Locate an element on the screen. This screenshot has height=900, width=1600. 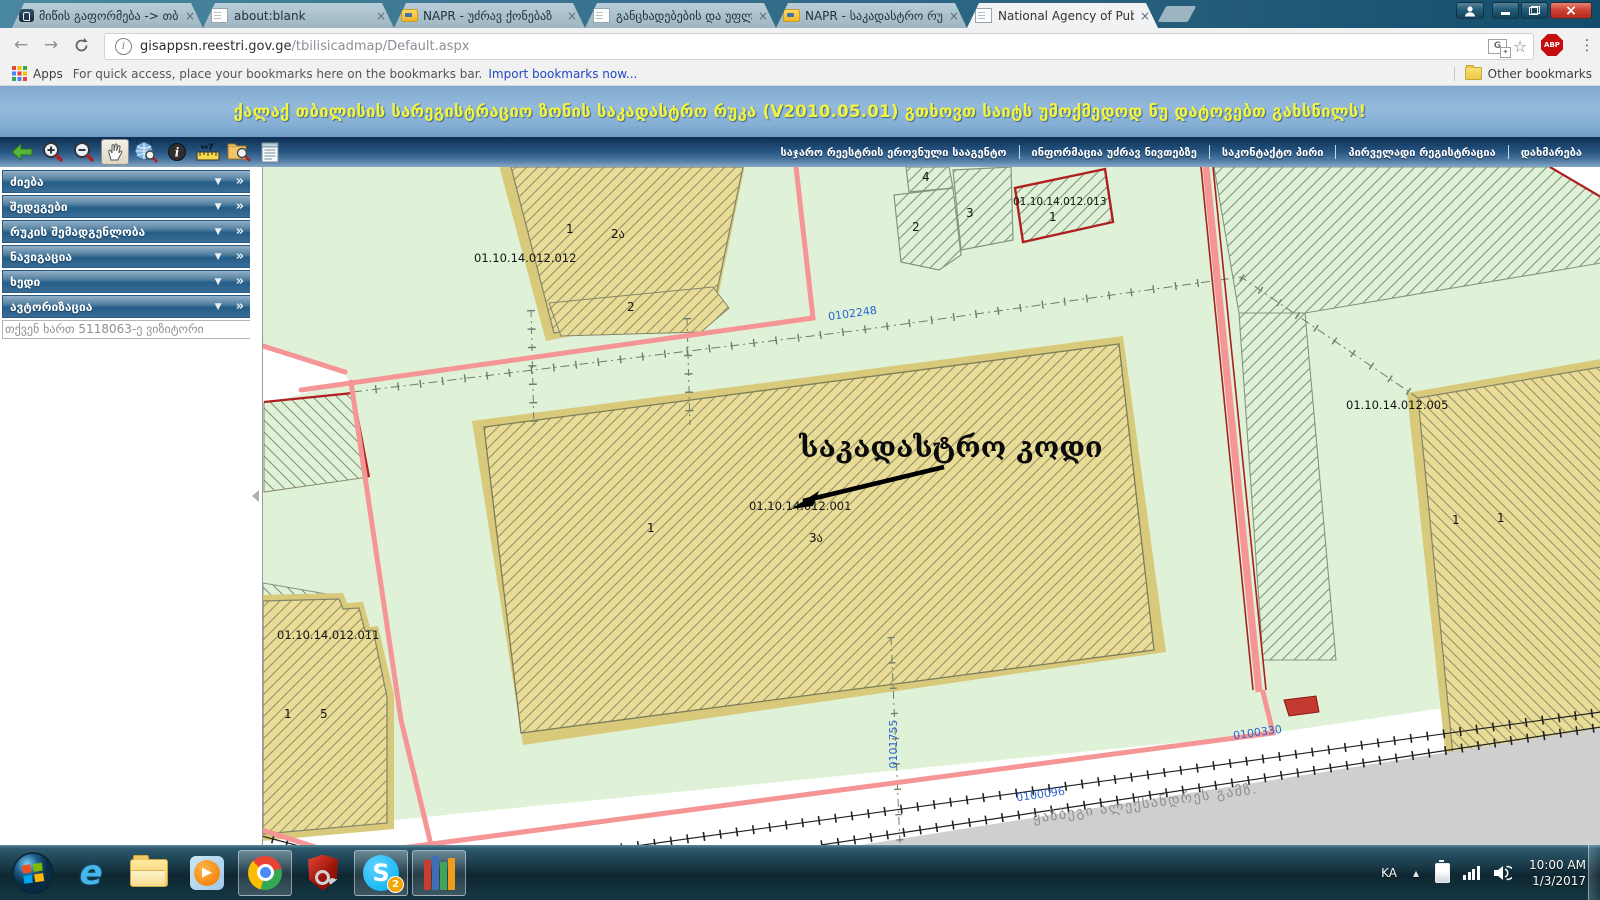
sub-label: 3 is located at coordinates (970, 213).